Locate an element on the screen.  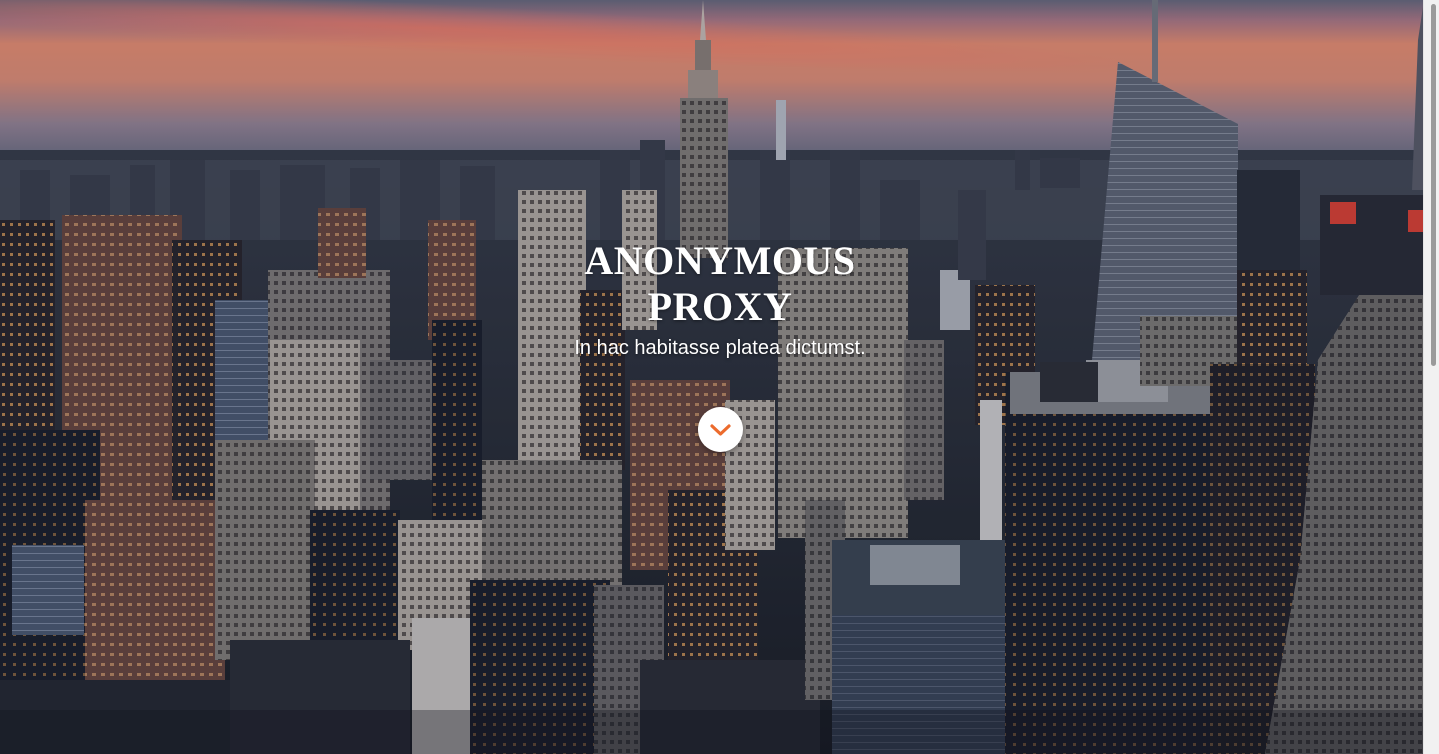
hero-title-line2: PROXY is located at coordinates (720, 306).